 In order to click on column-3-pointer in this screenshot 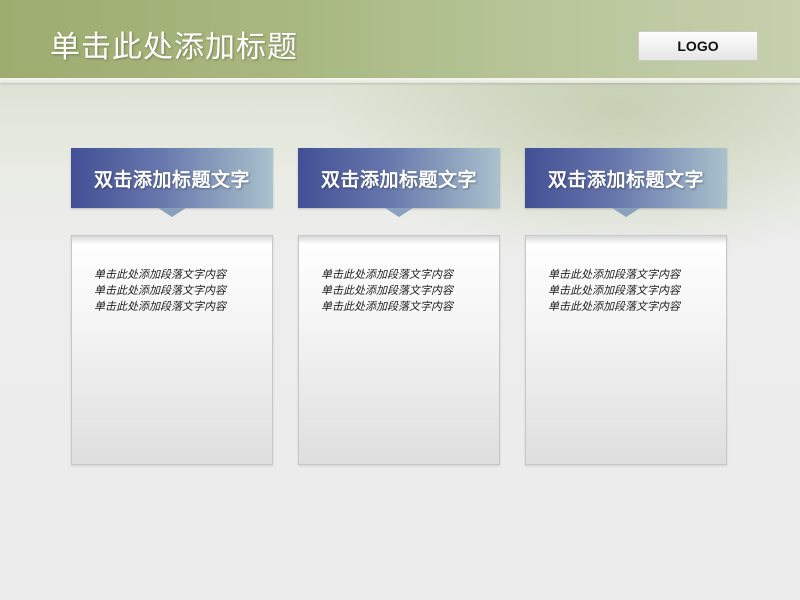, I will do `click(626, 212)`.